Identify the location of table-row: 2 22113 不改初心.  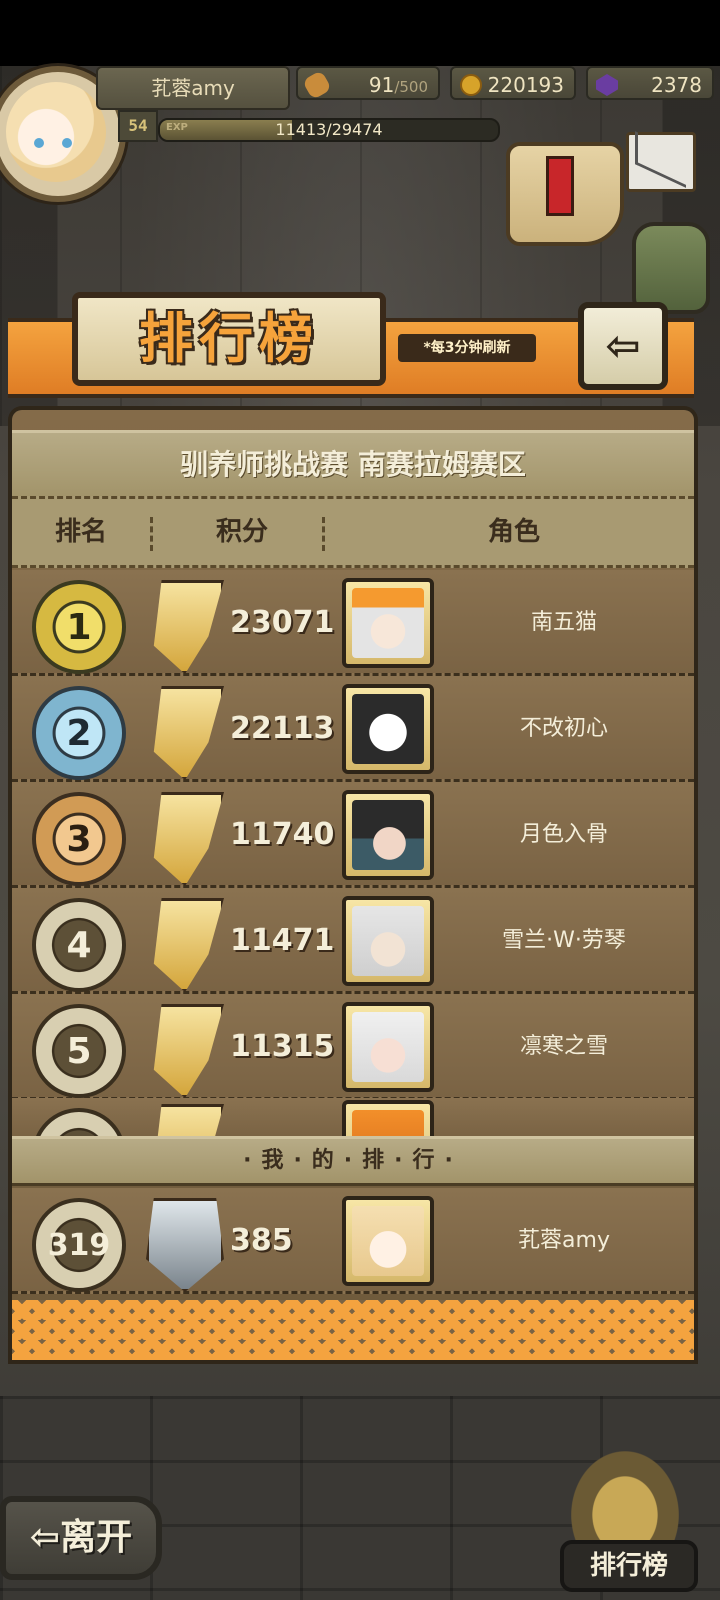
(353, 729).